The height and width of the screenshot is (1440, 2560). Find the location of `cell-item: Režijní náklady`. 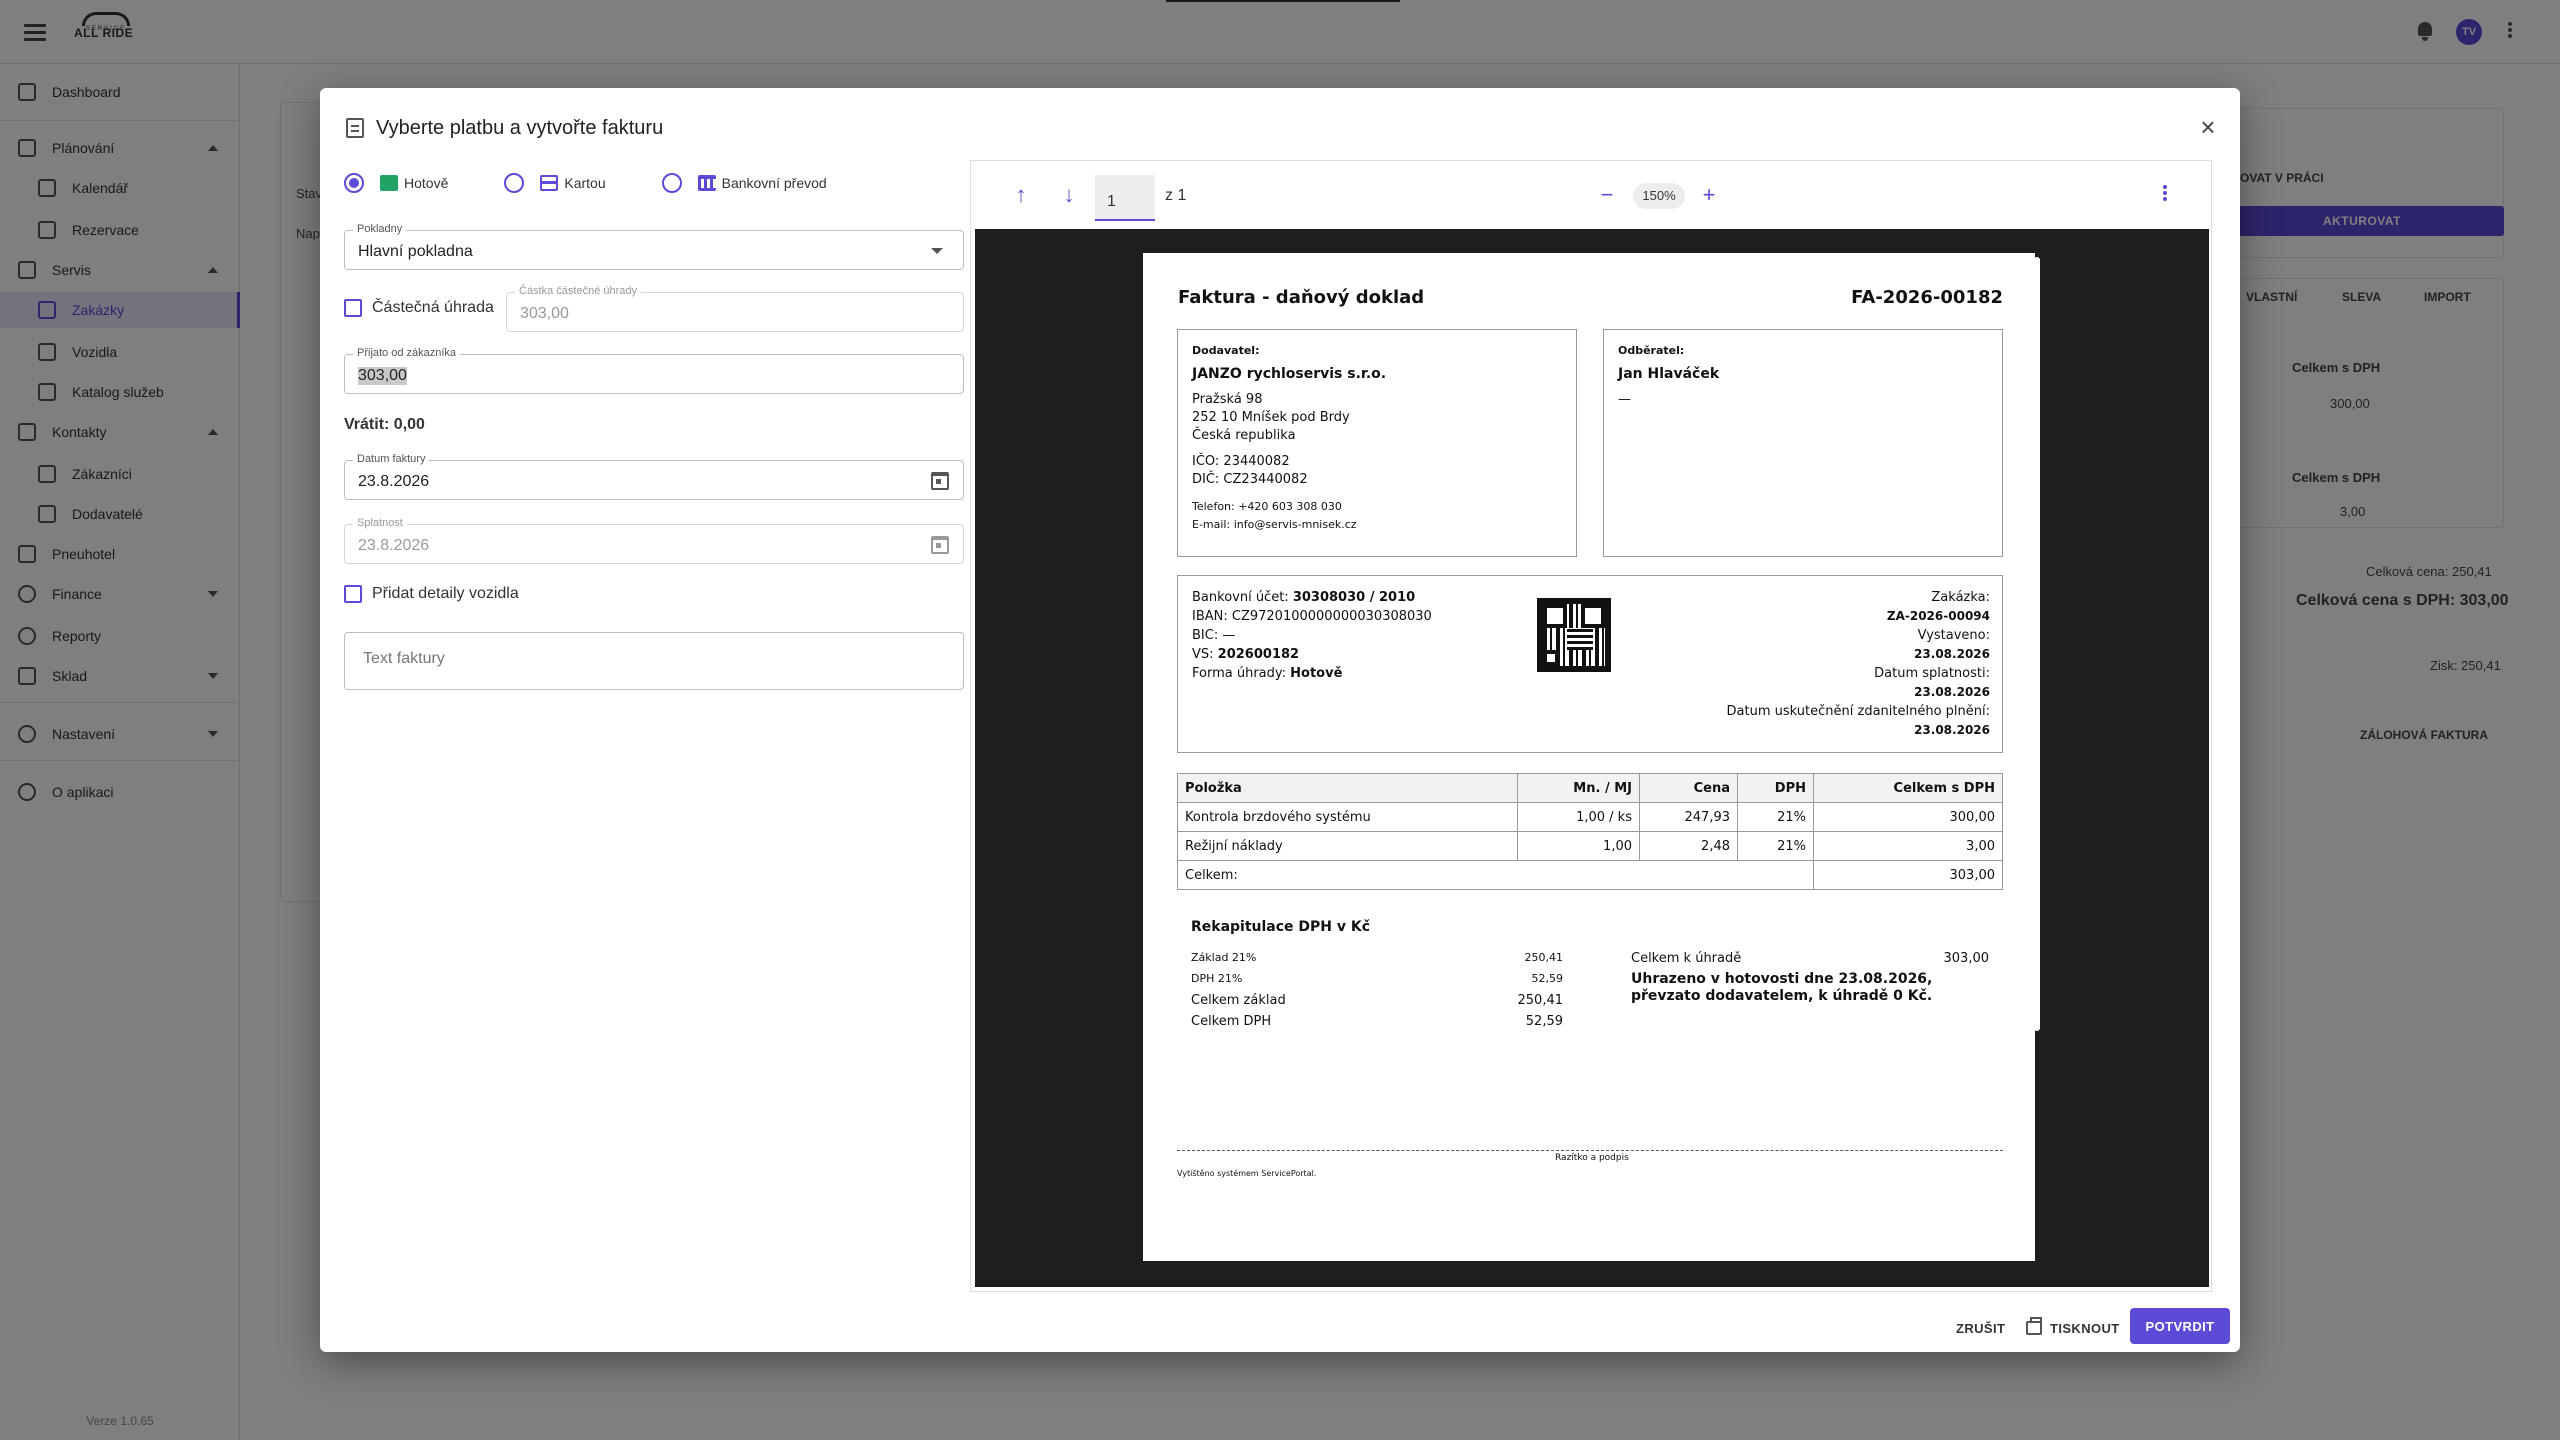

cell-item: Režijní náklady is located at coordinates (1347, 846).